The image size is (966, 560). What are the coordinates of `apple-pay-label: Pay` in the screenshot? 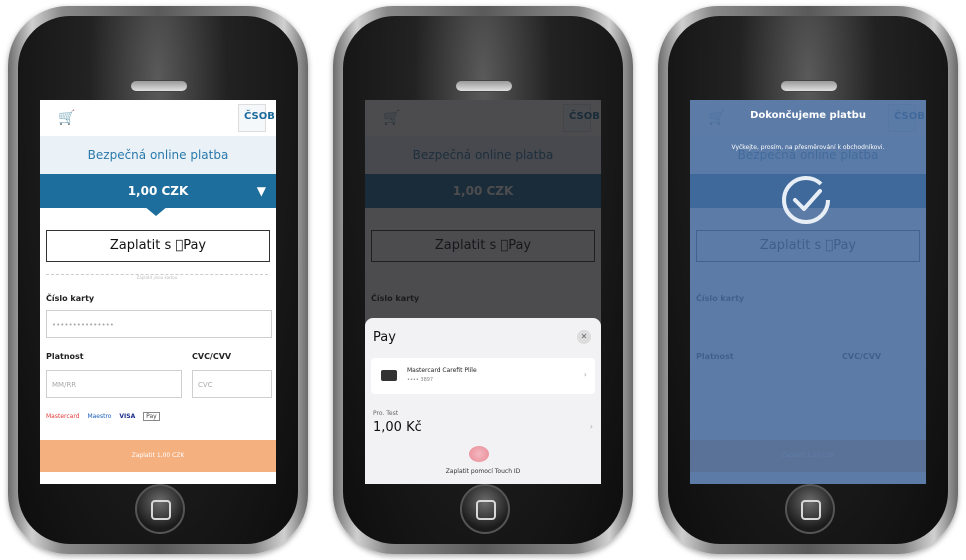 It's located at (384, 337).